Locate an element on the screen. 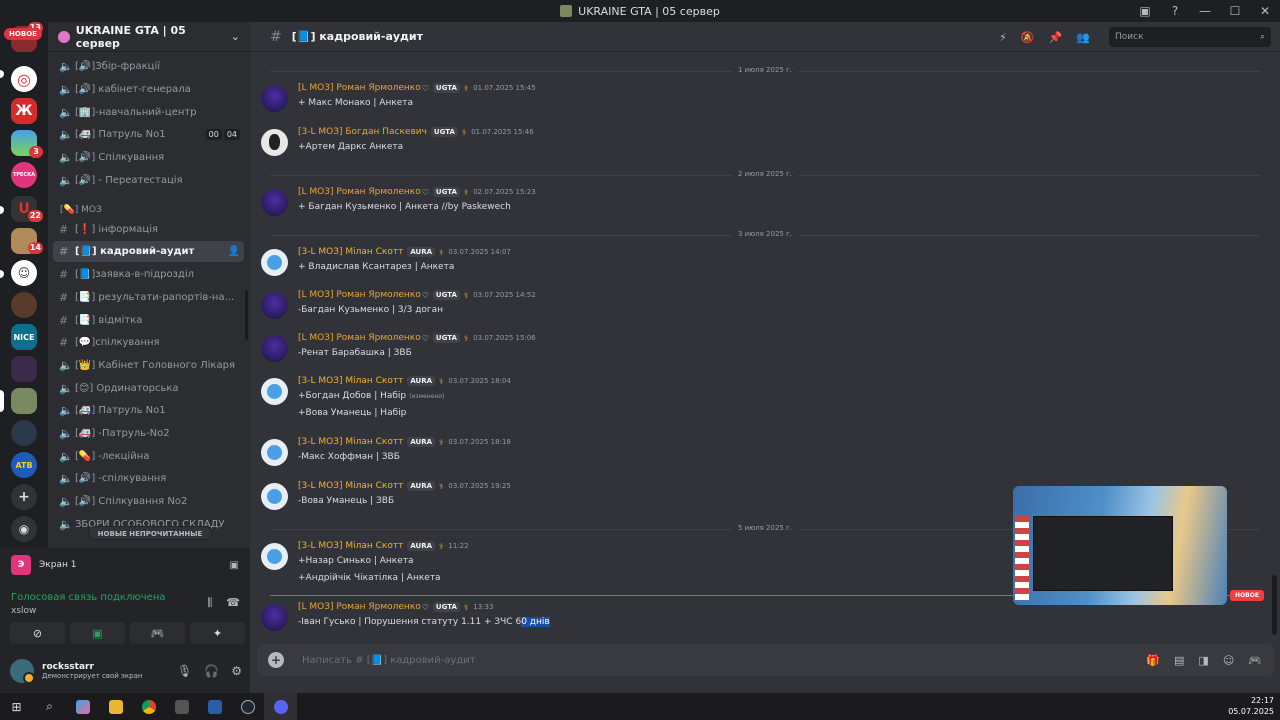 This screenshot has height=720, width=1280. channel-voice: 🔈 [🔊]Збір-фракції is located at coordinates (148, 66).